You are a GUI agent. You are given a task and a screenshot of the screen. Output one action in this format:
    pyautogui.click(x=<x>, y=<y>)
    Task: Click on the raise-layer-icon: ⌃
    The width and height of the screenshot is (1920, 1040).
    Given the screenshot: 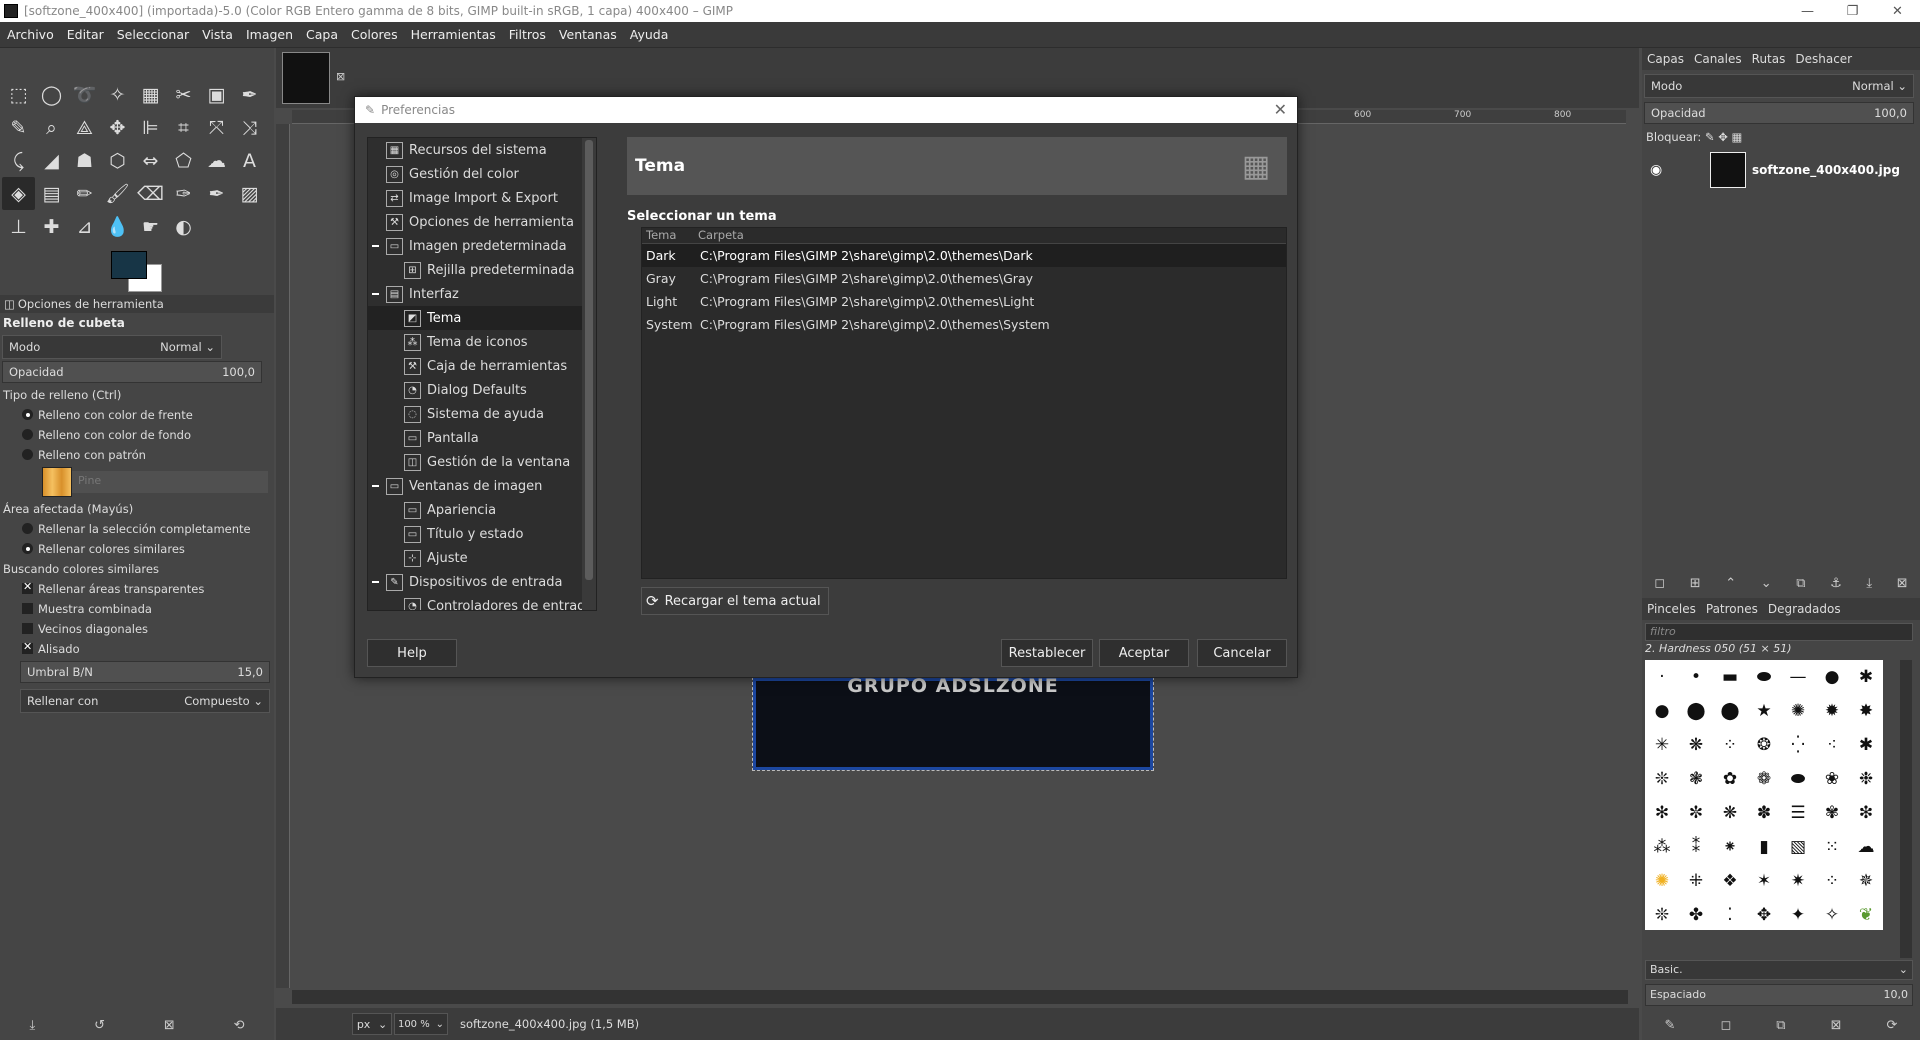 What is the action you would take?
    pyautogui.click(x=1730, y=583)
    